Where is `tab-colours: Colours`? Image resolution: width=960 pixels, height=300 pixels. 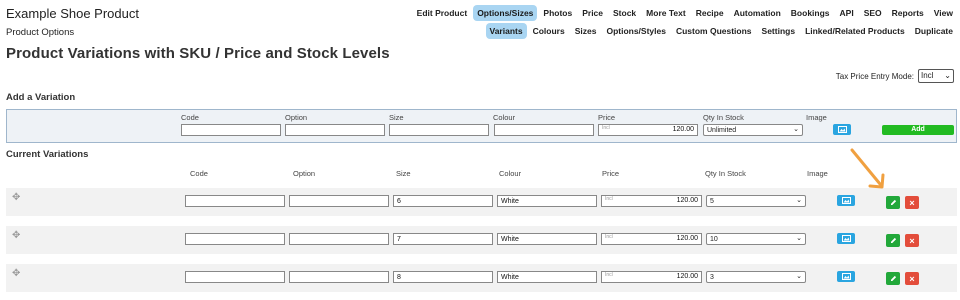
tab-colours: Colours is located at coordinates (549, 31).